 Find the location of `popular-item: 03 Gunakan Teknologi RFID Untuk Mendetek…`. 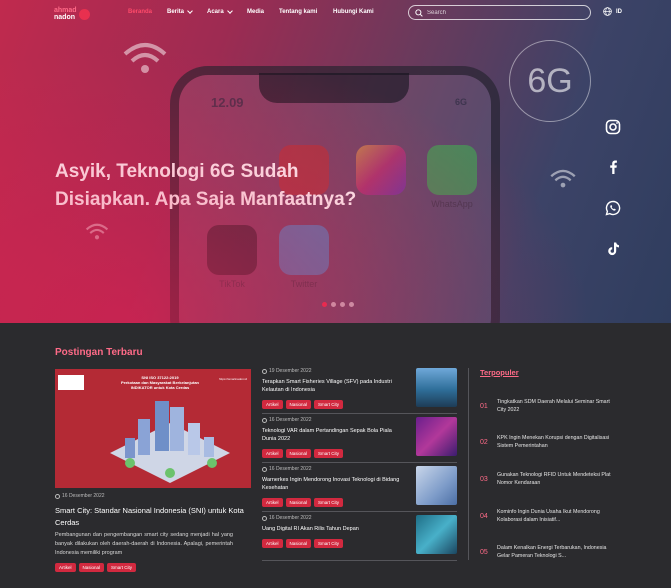

popular-item: 03 Gunakan Teknologi RFID Untuk Mendetek… is located at coordinates (555, 479).